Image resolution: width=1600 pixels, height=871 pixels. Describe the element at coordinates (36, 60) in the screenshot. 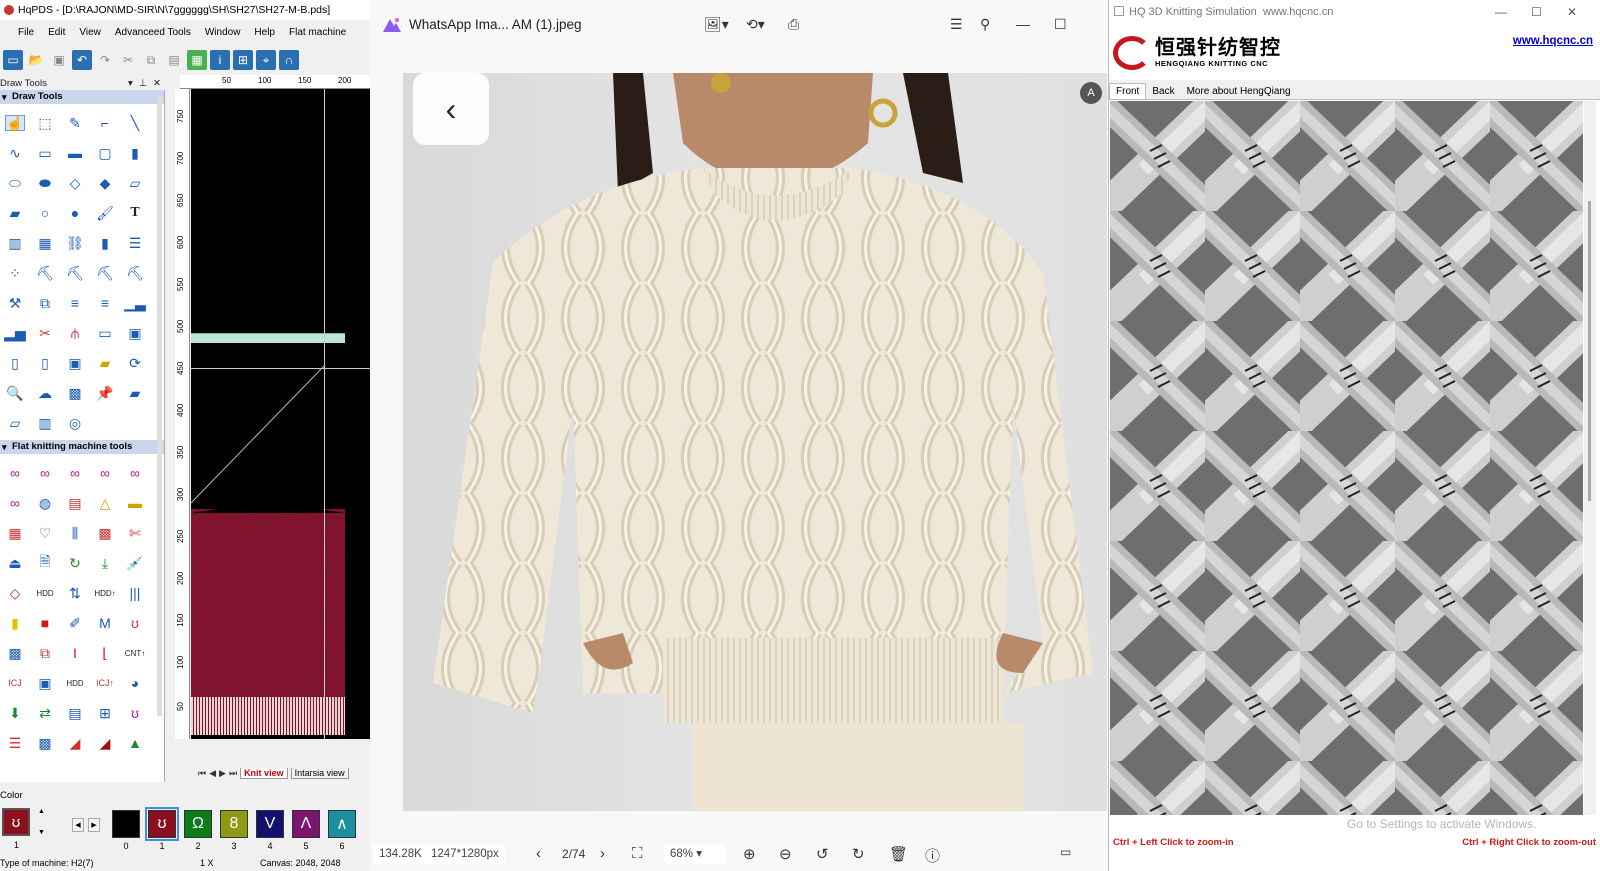

I see `open-folder-icon: 📂` at that location.